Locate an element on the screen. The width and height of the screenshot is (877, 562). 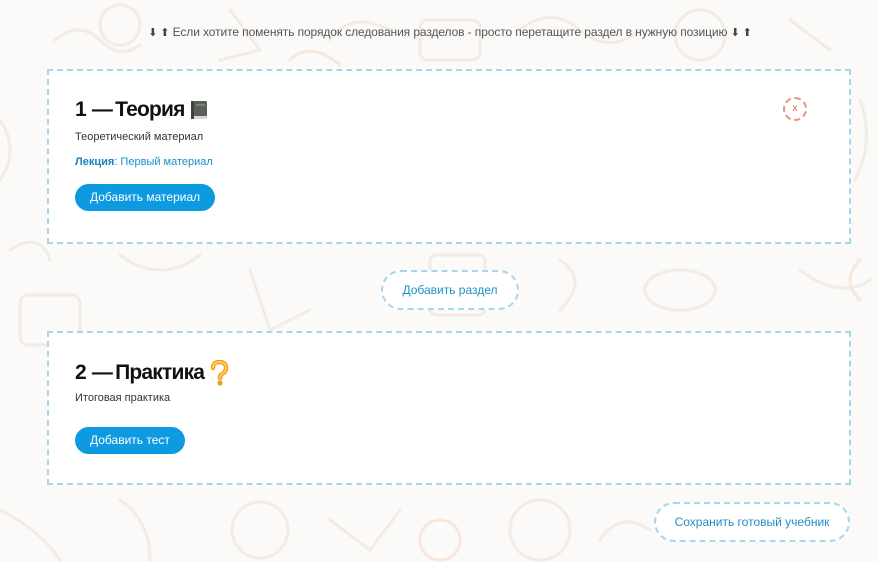
section-description: Теоретический материал is located at coordinates (139, 137).